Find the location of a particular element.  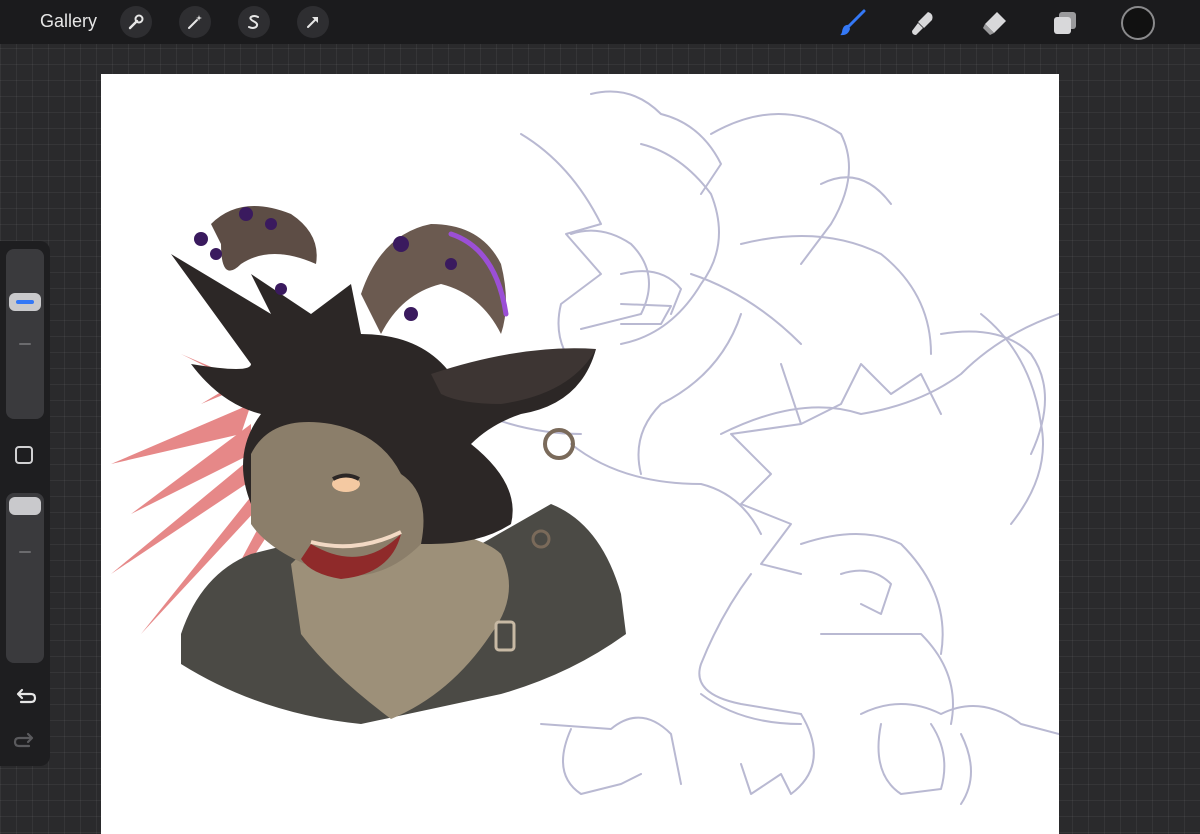

transform-button is located at coordinates (313, 22).